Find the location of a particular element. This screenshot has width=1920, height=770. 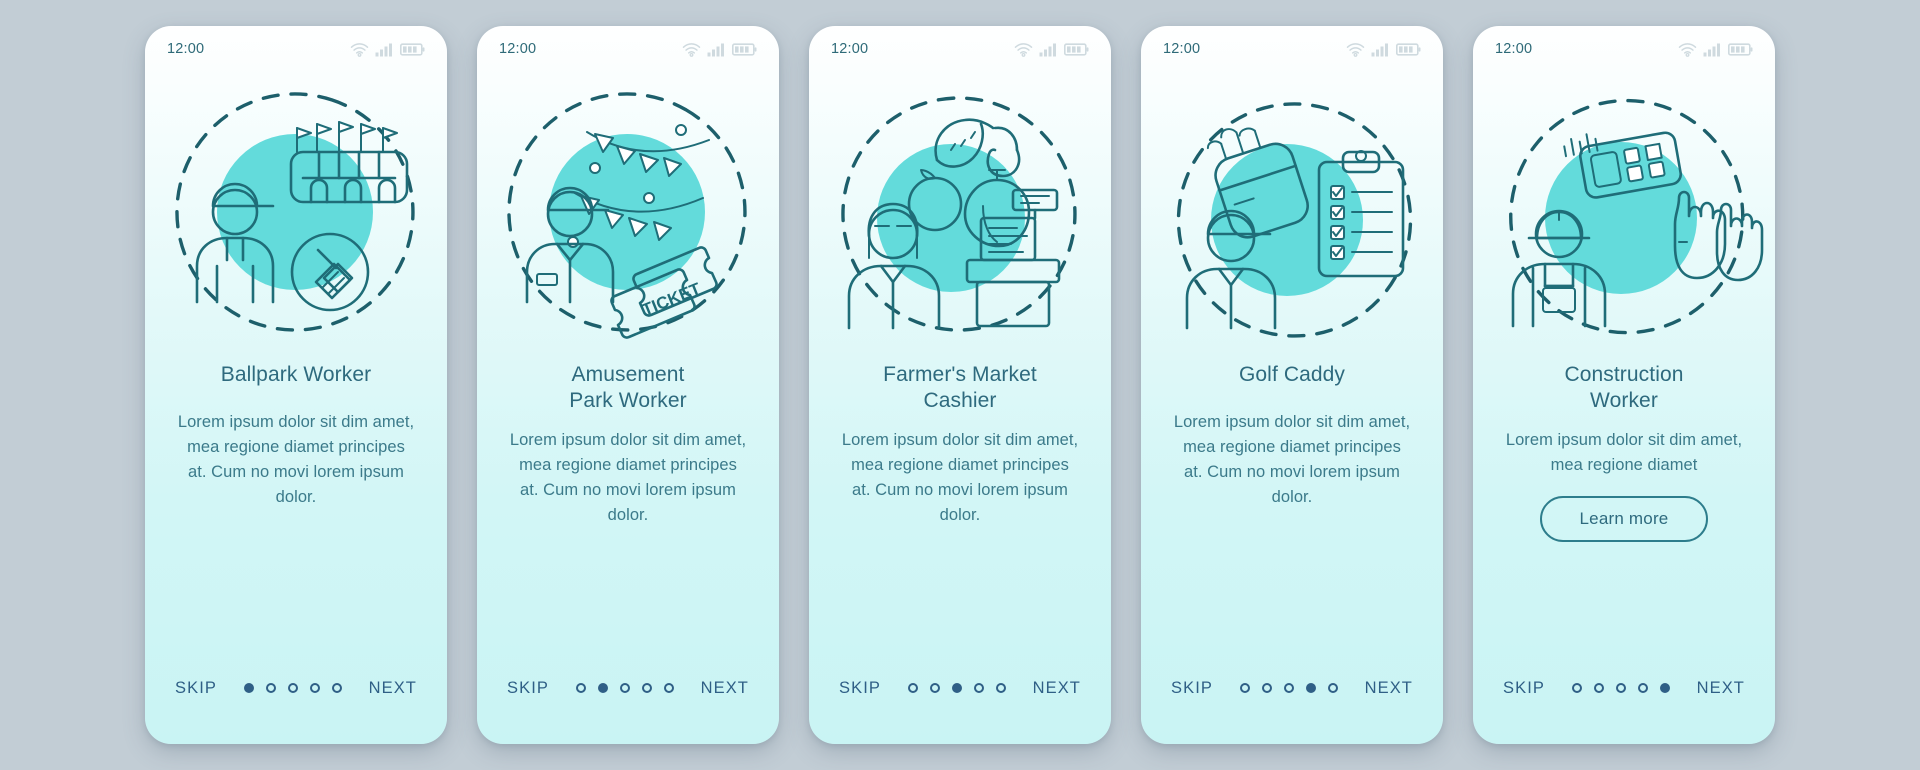

construction-worker-illustration is located at coordinates (1624, 217).